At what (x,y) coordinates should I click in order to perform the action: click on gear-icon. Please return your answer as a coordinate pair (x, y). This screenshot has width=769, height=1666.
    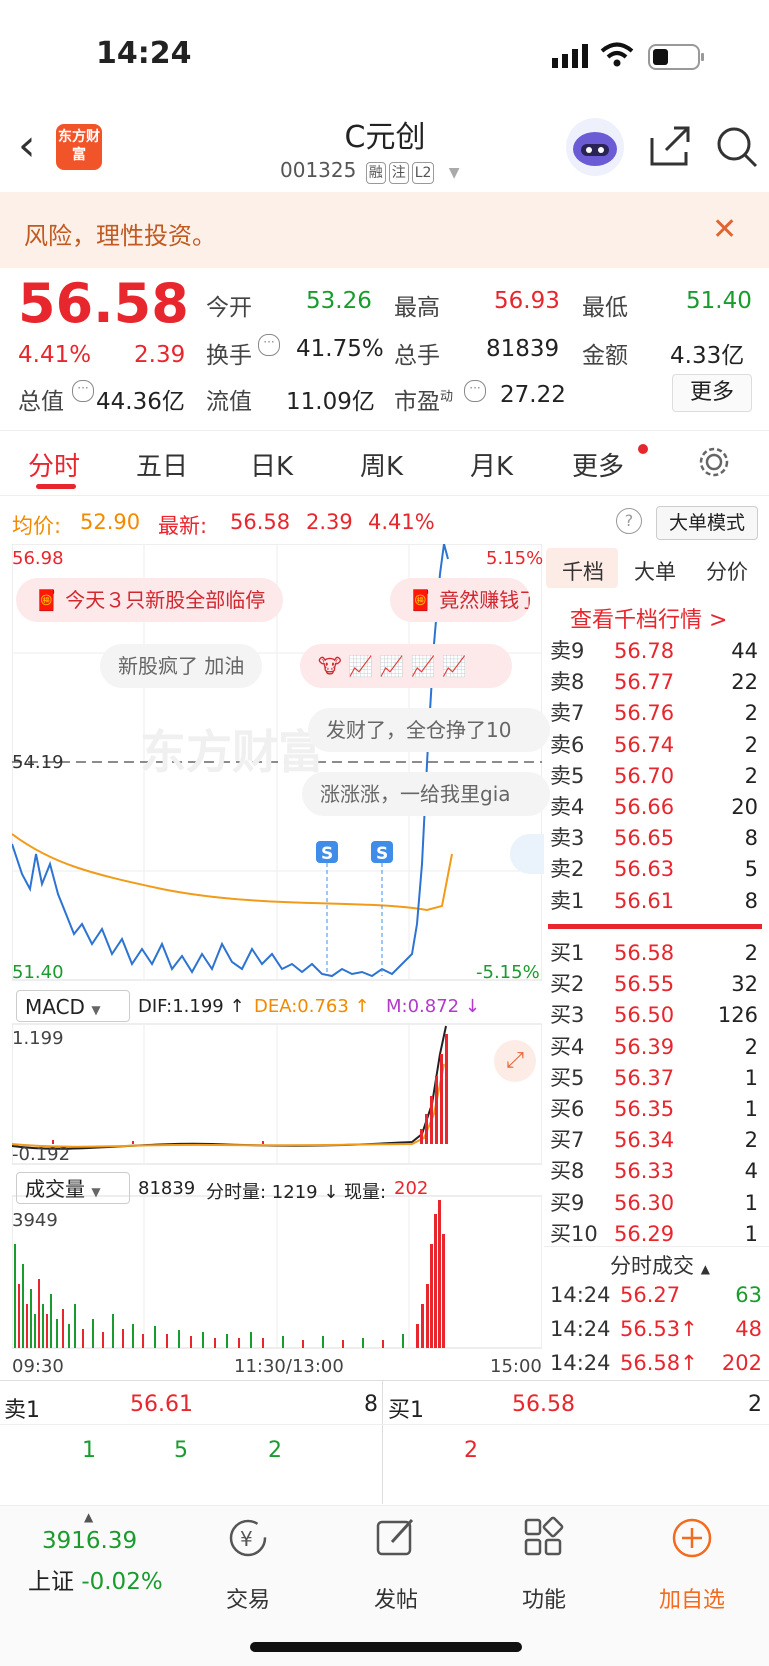
    Looking at the image, I should click on (714, 464).